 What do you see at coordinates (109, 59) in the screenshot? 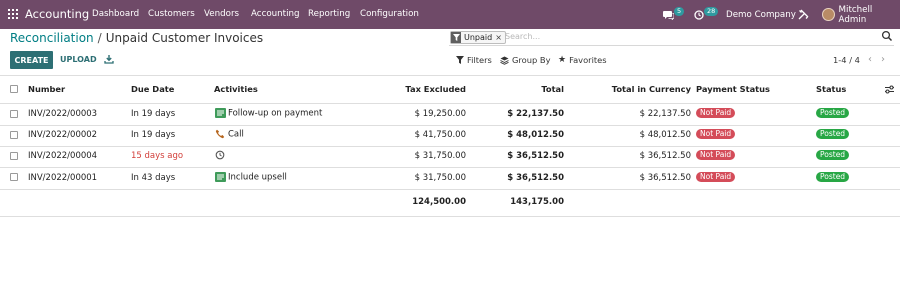
I see `download-icon` at bounding box center [109, 59].